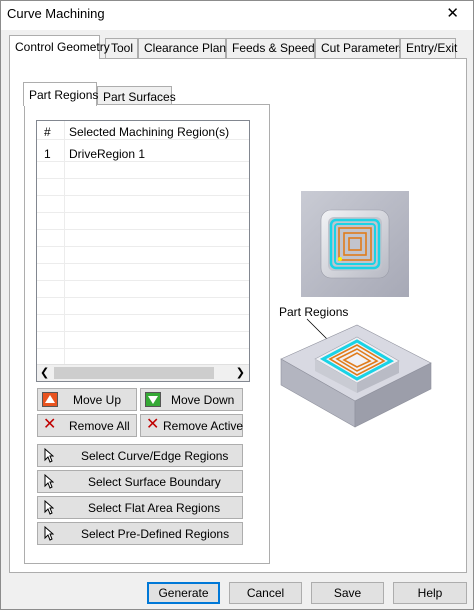 The height and width of the screenshot is (610, 474). What do you see at coordinates (56, 13) in the screenshot?
I see `window-title: Curve Machining` at bounding box center [56, 13].